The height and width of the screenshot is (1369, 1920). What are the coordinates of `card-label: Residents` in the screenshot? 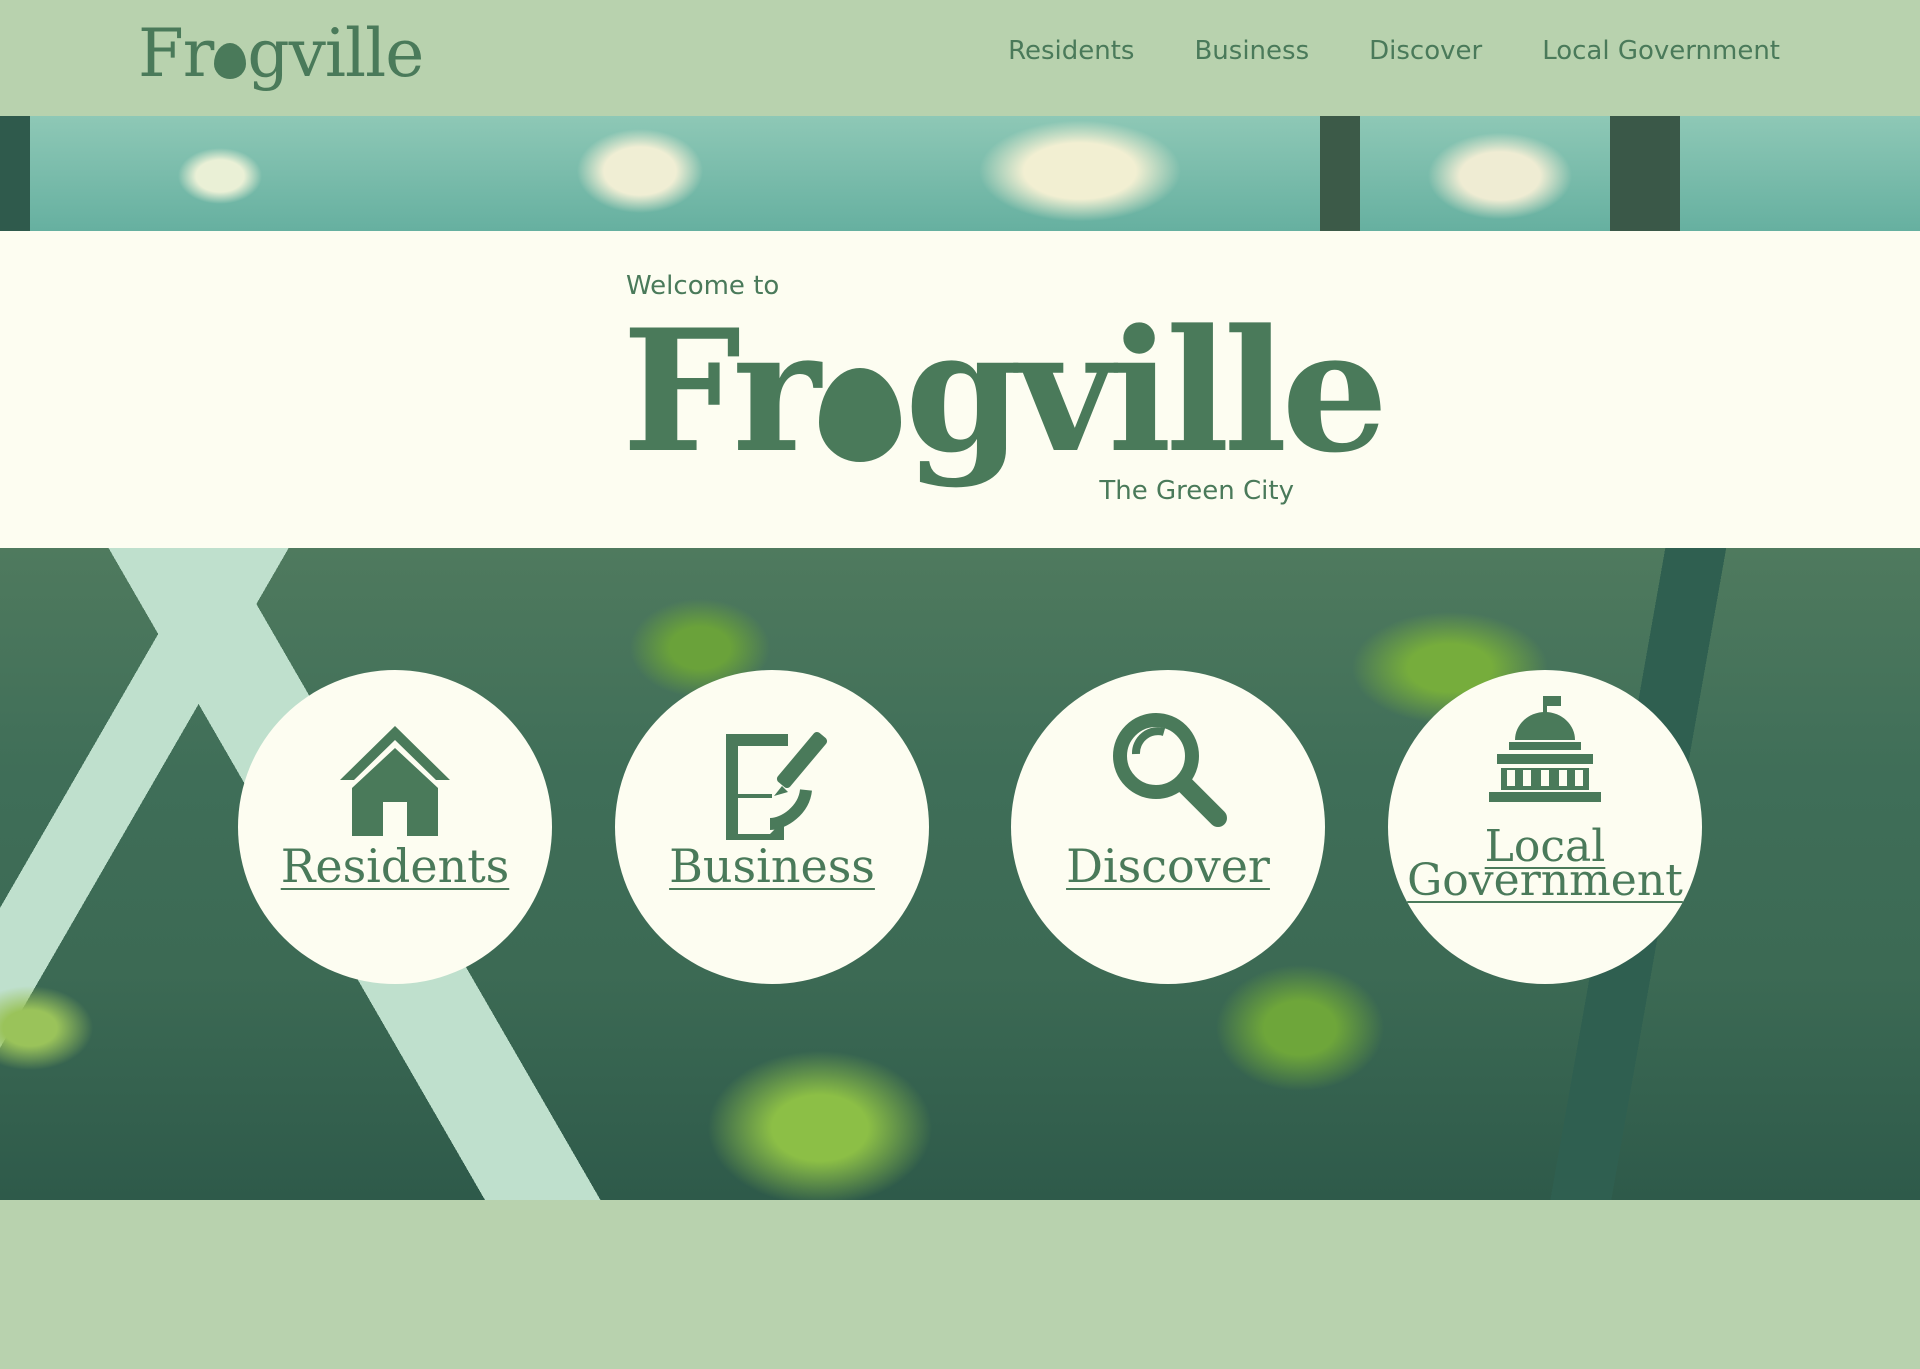 It's located at (395, 866).